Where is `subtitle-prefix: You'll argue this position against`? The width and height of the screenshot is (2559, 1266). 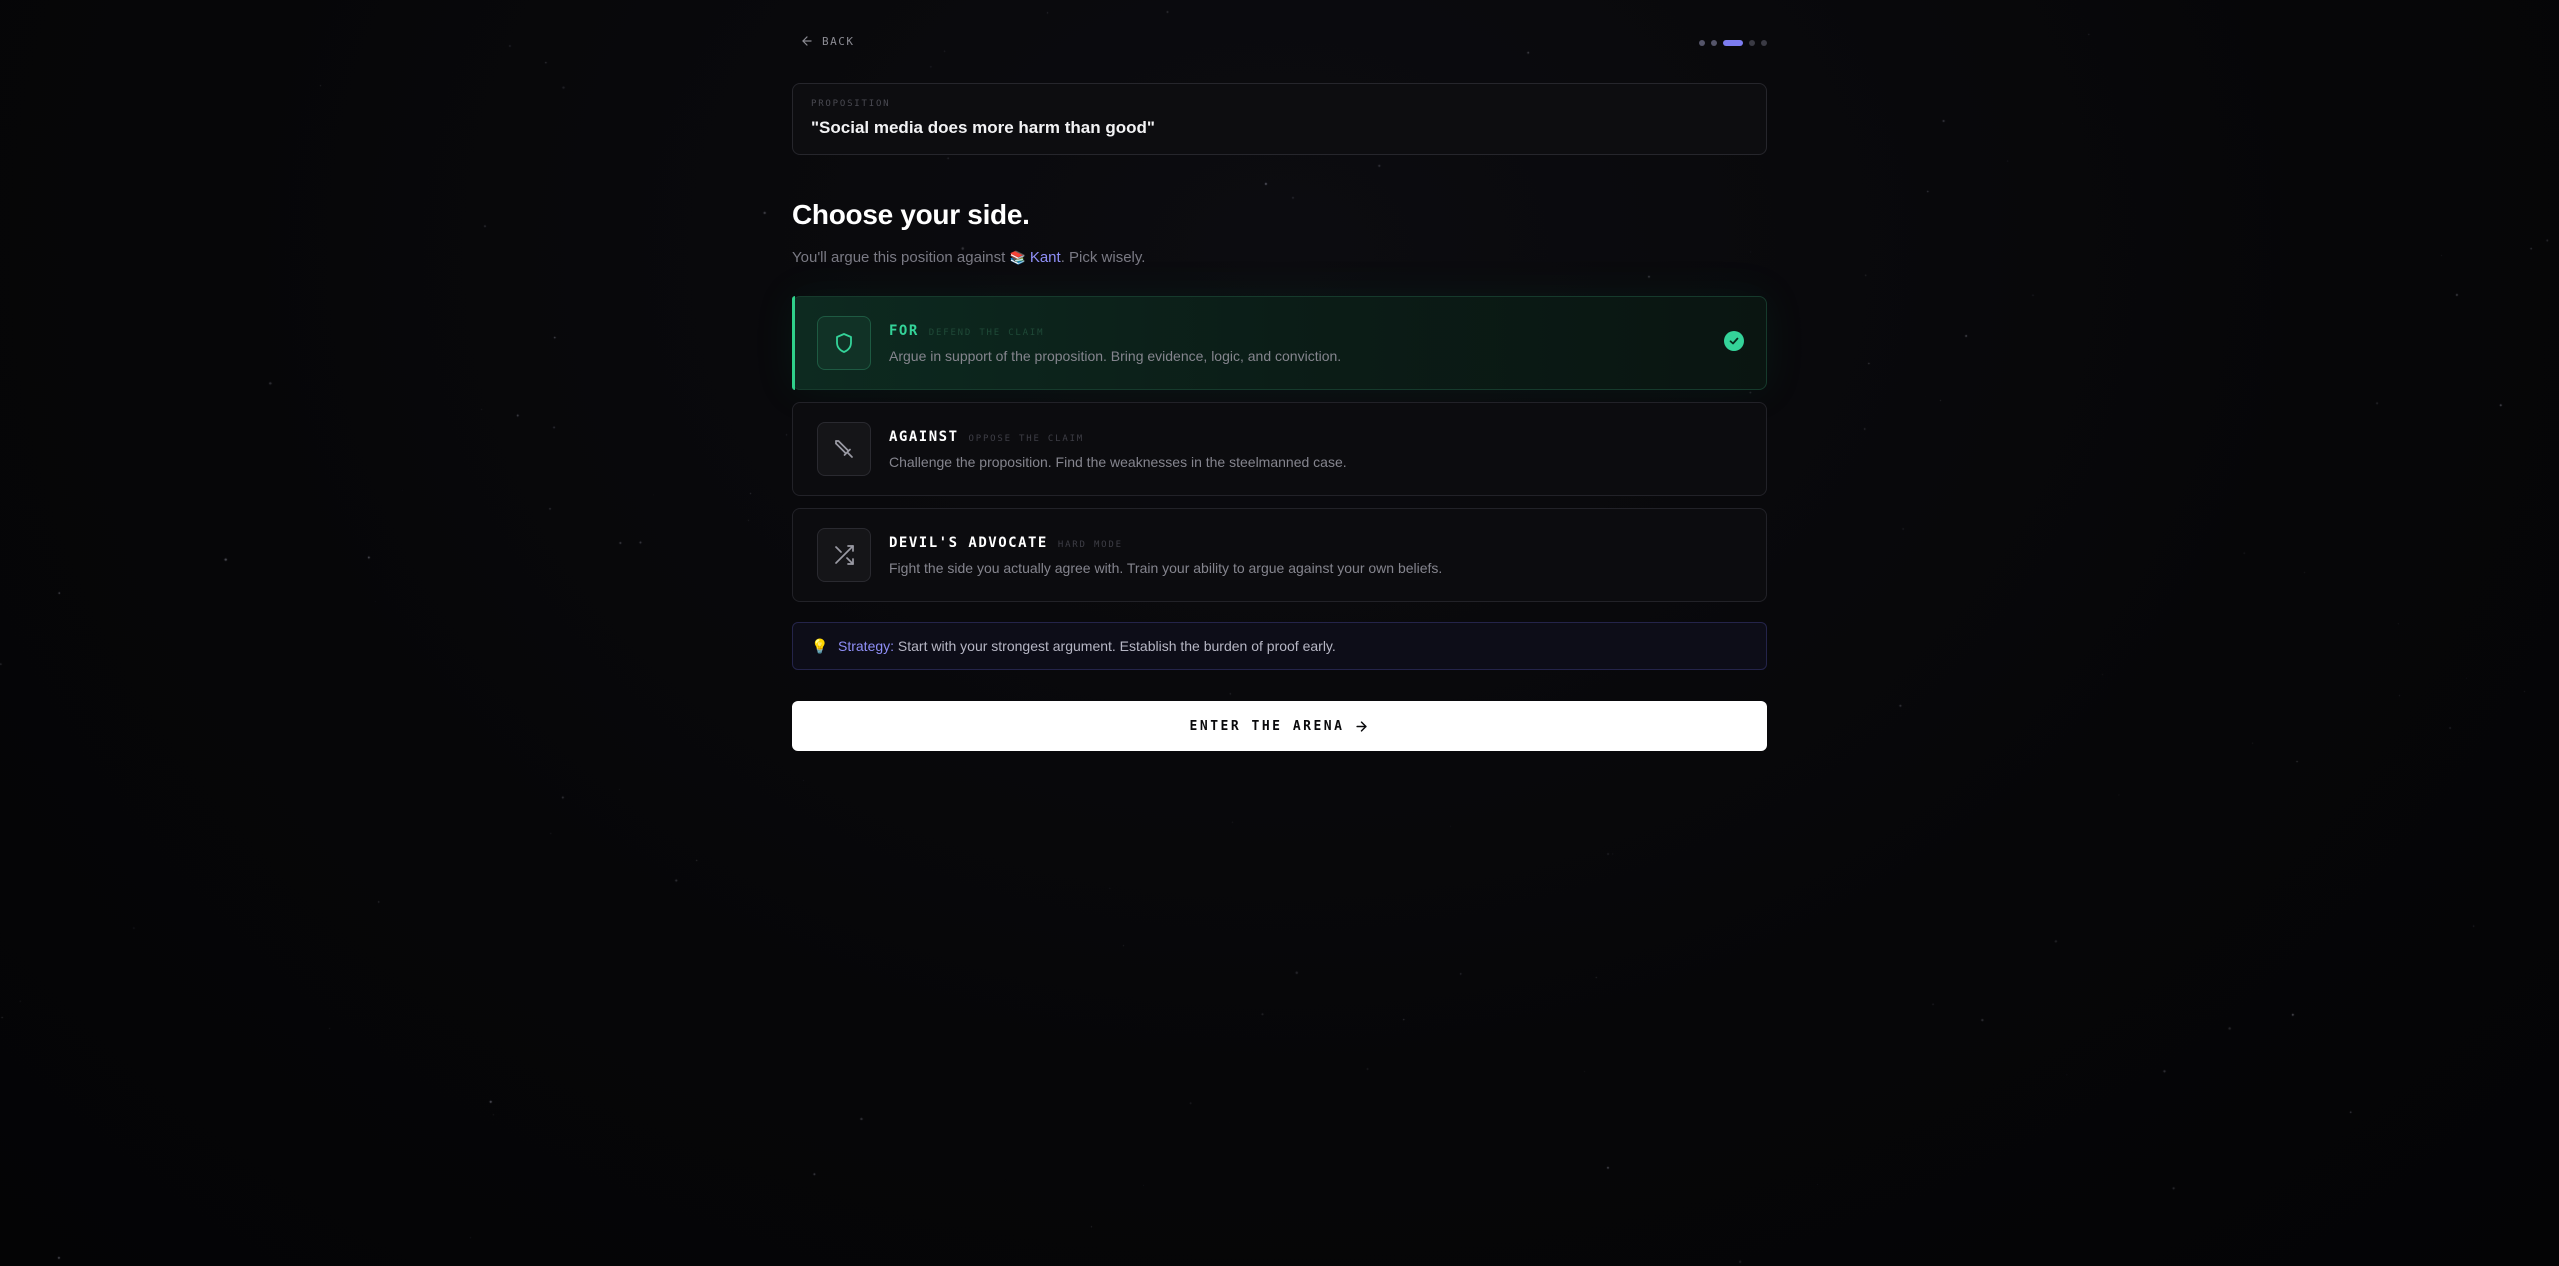
subtitle-prefix: You'll argue this position against is located at coordinates (901, 257).